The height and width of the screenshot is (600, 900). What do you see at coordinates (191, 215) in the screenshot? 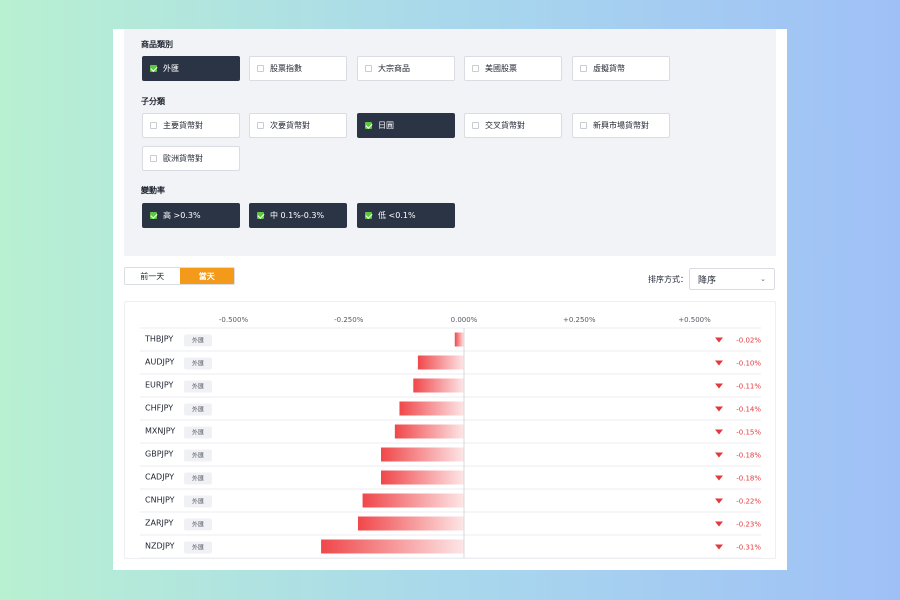
I see `volatility-chip: 高 >0.3%` at bounding box center [191, 215].